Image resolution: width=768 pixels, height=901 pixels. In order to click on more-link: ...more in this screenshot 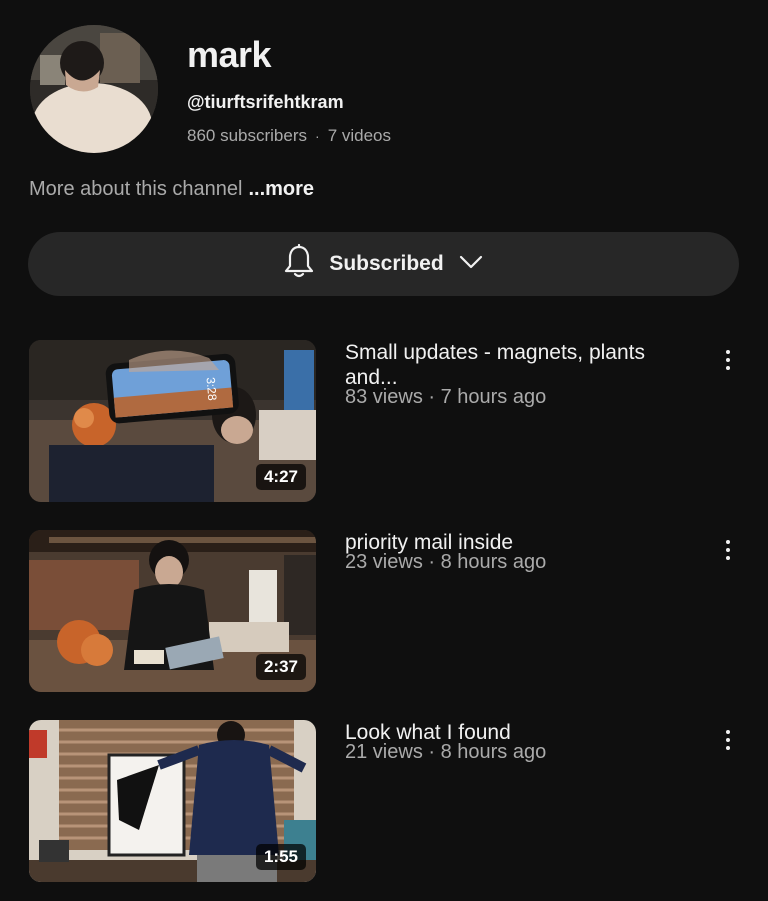, I will do `click(281, 189)`.